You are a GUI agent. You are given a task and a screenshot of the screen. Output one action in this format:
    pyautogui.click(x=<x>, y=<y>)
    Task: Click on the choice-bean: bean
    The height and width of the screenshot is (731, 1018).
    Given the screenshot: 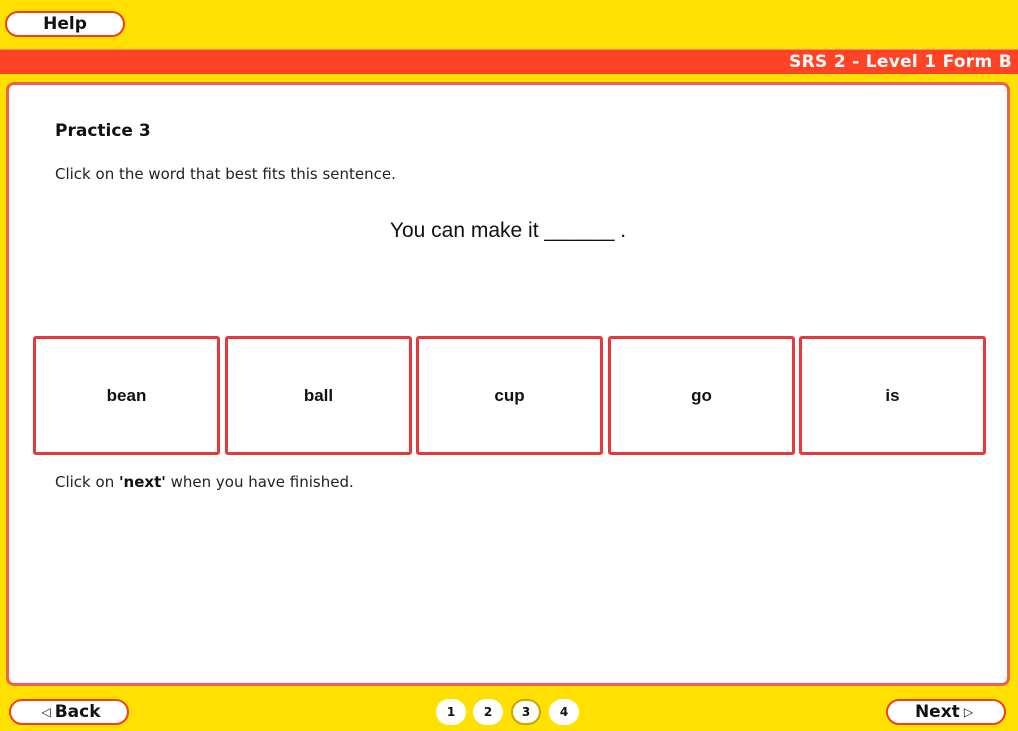 What is the action you would take?
    pyautogui.click(x=126, y=395)
    